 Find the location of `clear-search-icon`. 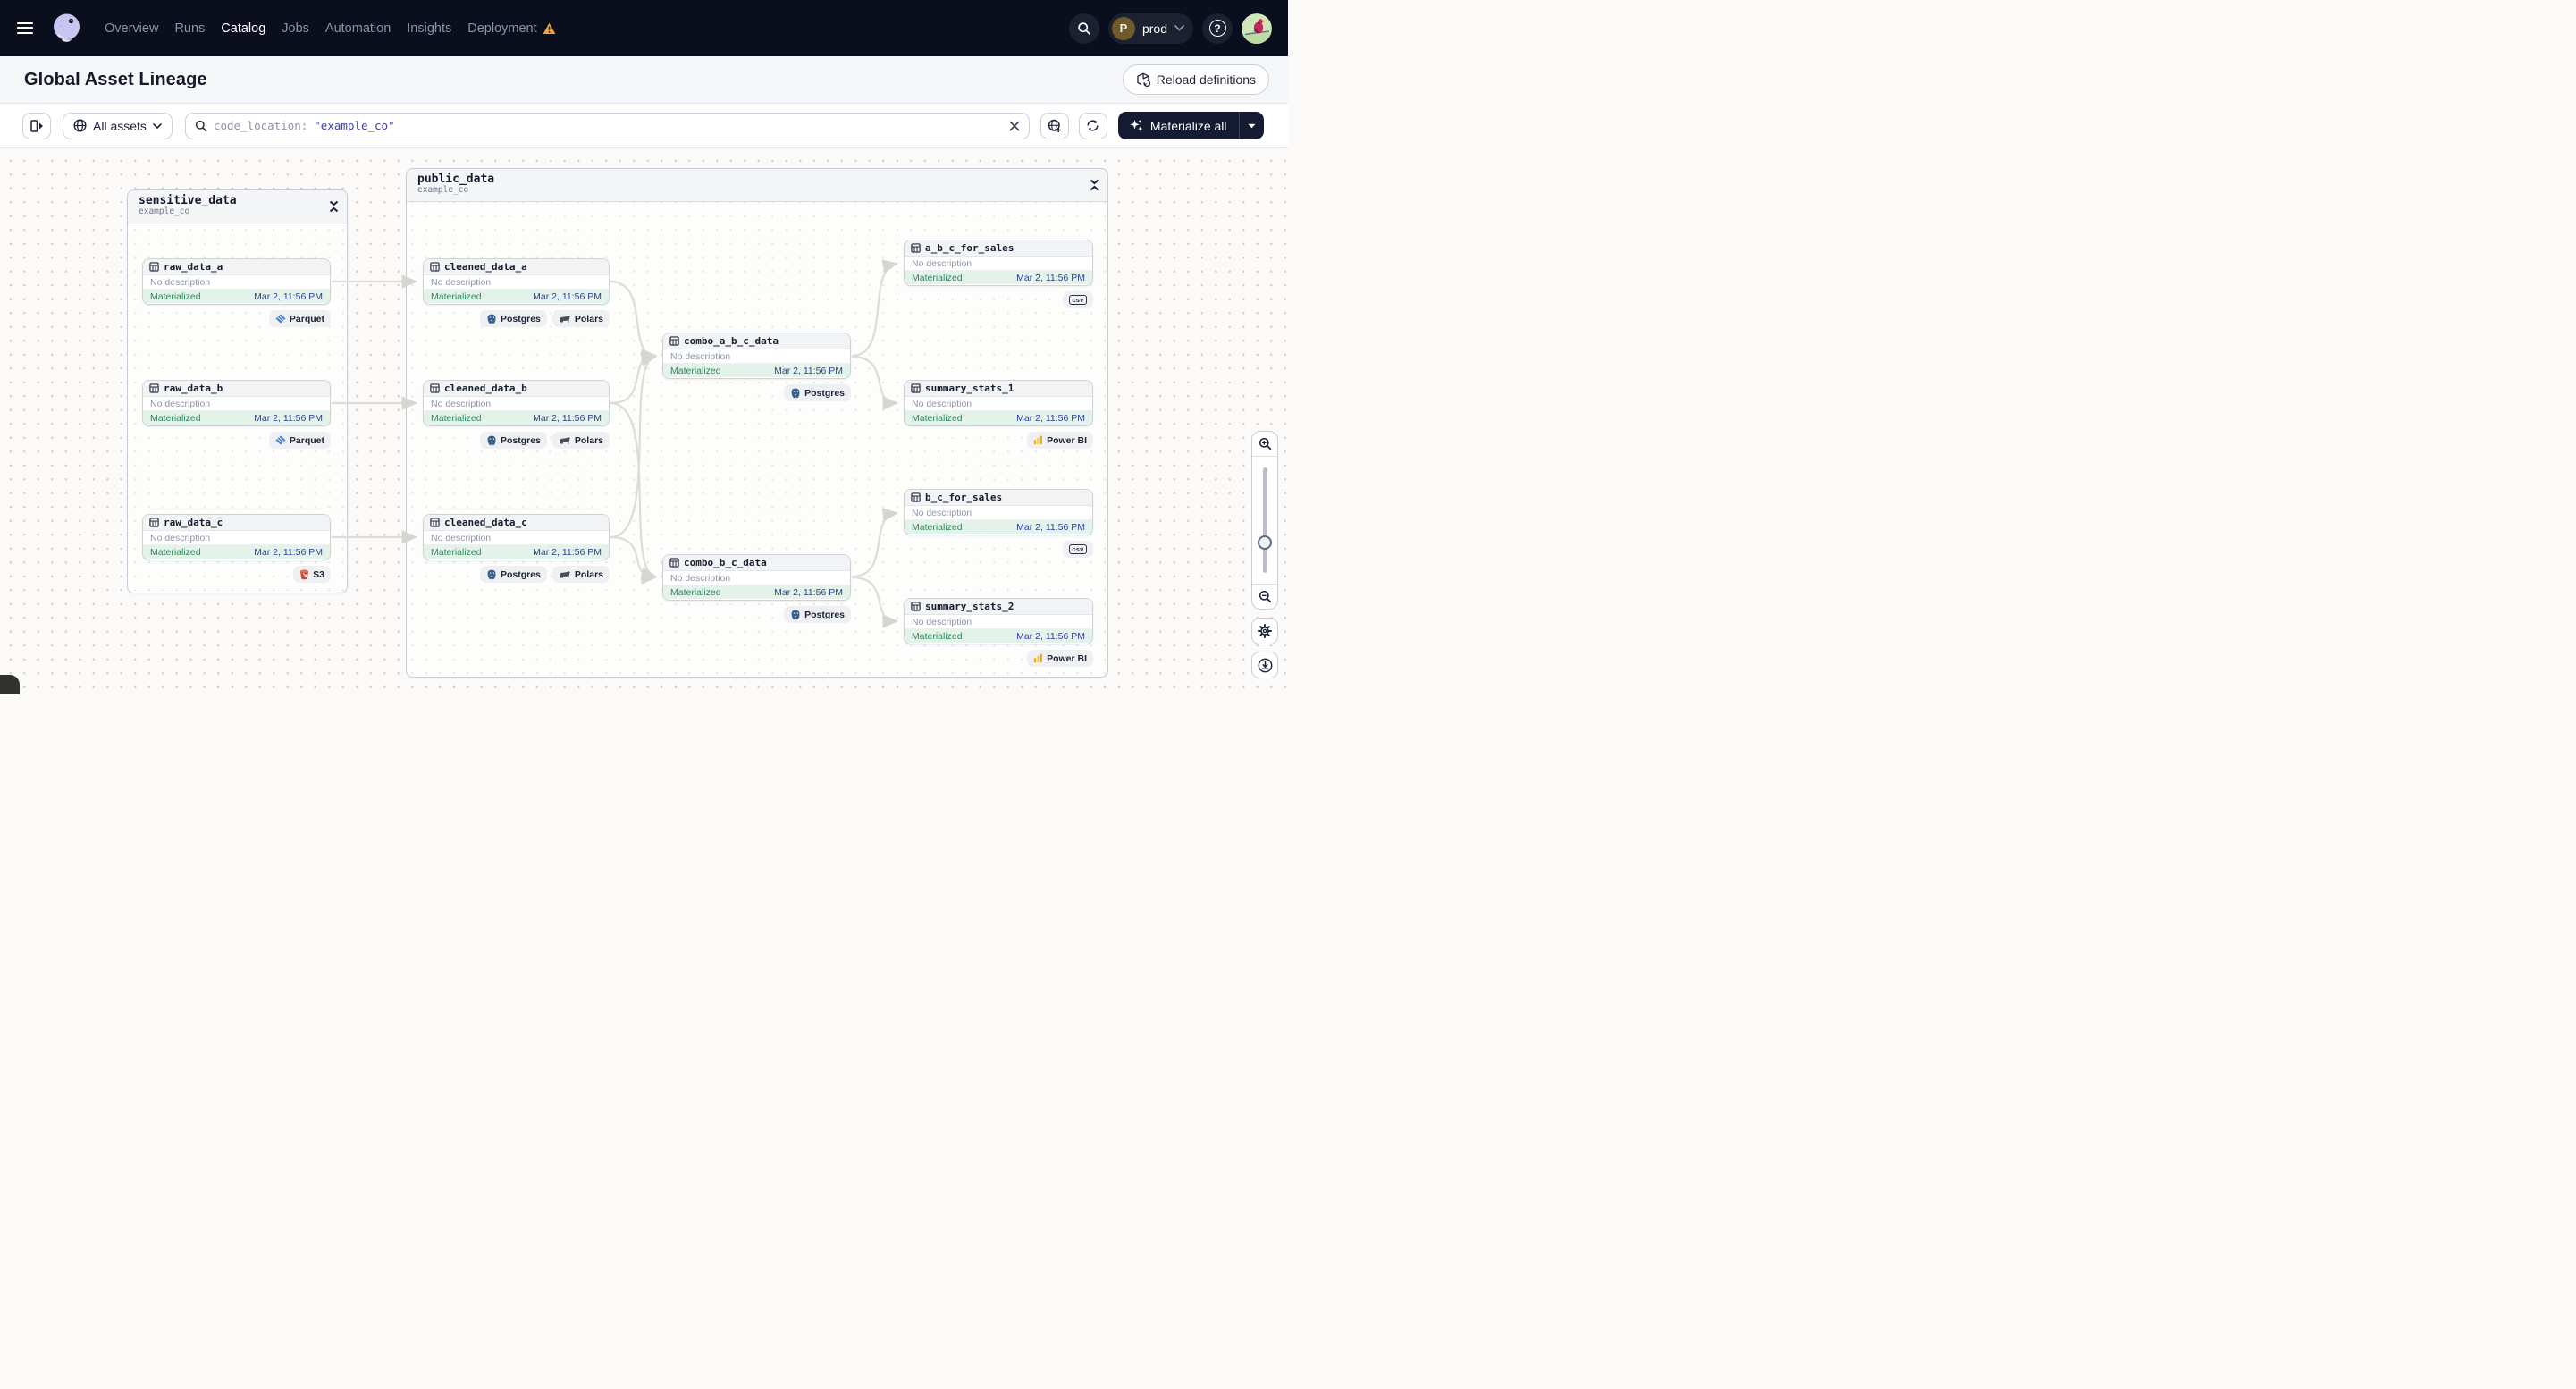

clear-search-icon is located at coordinates (1015, 126).